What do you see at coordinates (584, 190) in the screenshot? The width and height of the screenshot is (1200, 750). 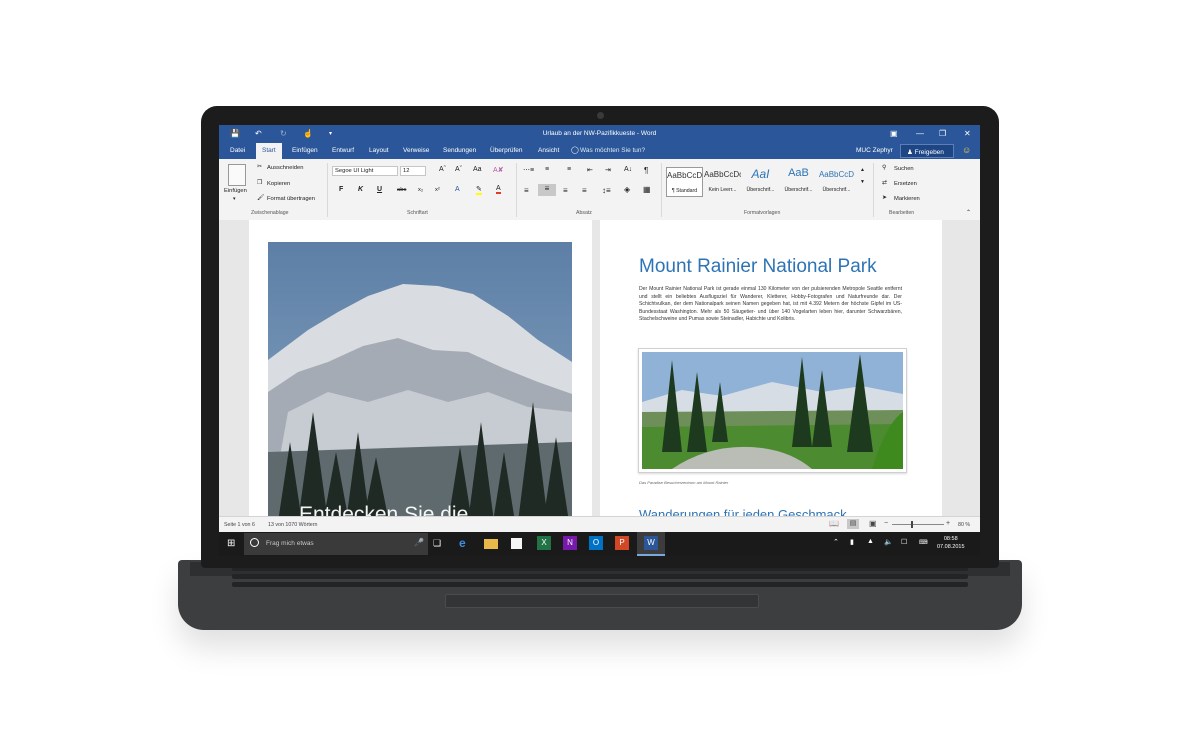 I see `justify-icon: ≡` at bounding box center [584, 190].